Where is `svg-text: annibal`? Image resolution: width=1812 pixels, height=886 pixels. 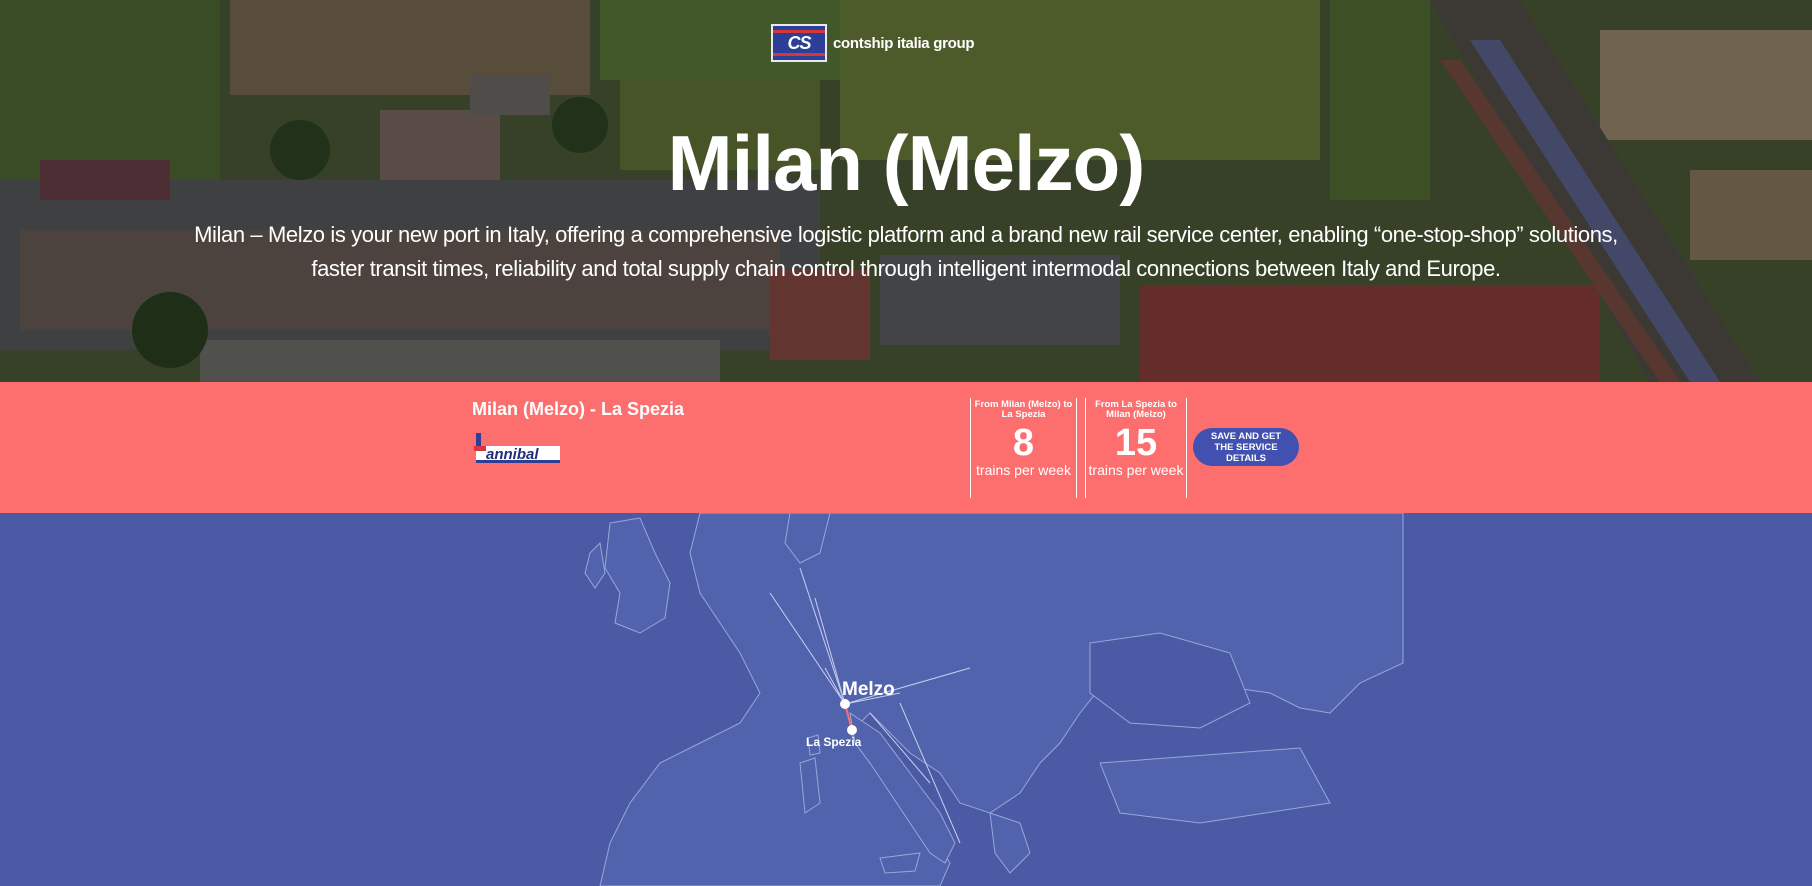
svg-text: annibal is located at coordinates (512, 454).